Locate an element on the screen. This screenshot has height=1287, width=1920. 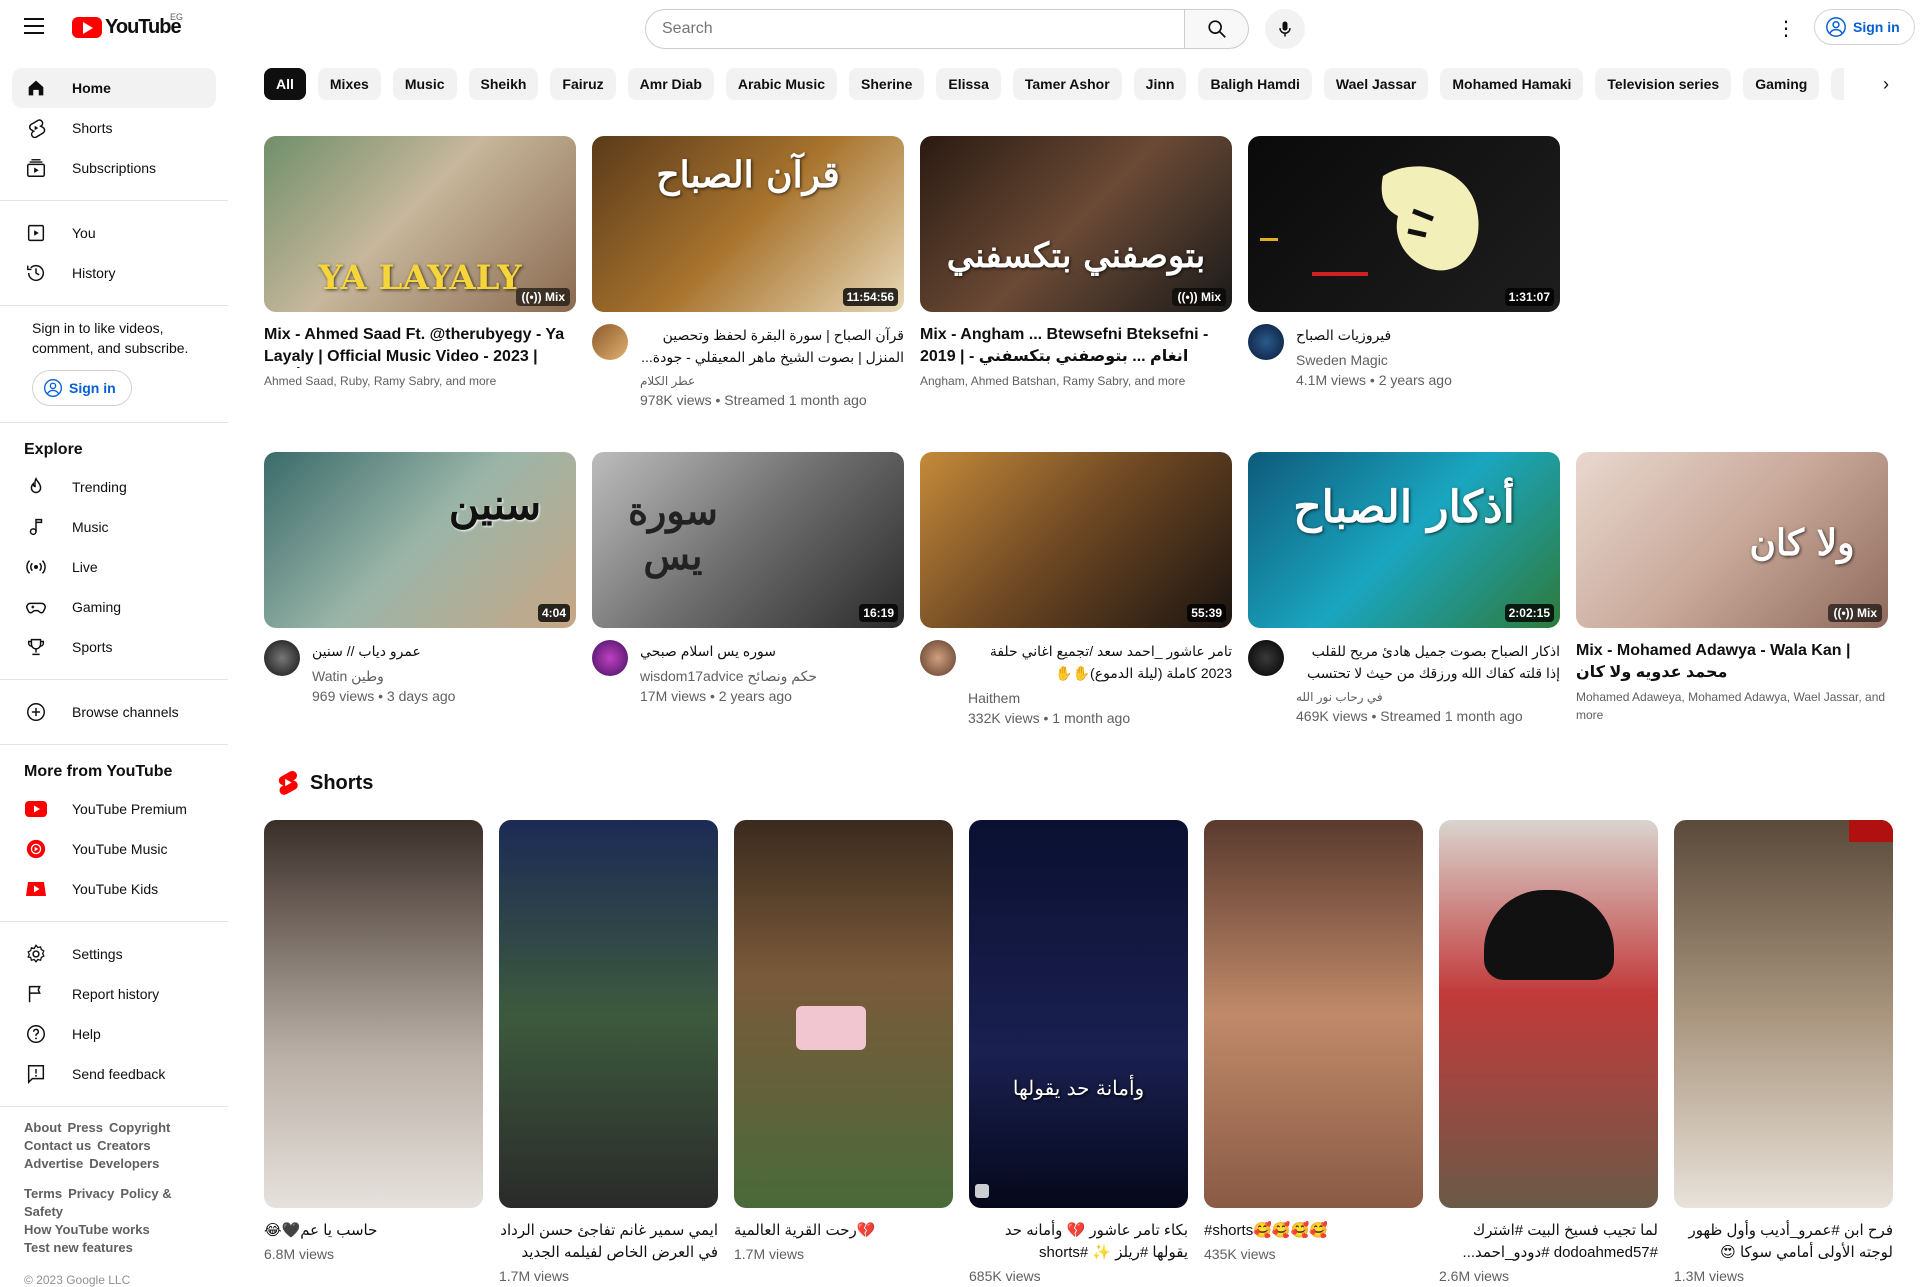
video-channel: Ahmed Saad, Ruby, Ramy Sabry, and more is located at coordinates (420, 381).